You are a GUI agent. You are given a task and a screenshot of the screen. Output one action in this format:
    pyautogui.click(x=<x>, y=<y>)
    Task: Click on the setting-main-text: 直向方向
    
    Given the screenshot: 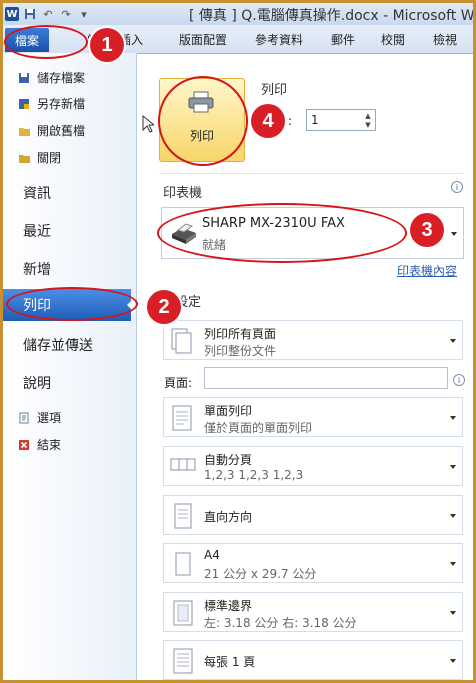 What is the action you would take?
    pyautogui.click(x=228, y=517)
    